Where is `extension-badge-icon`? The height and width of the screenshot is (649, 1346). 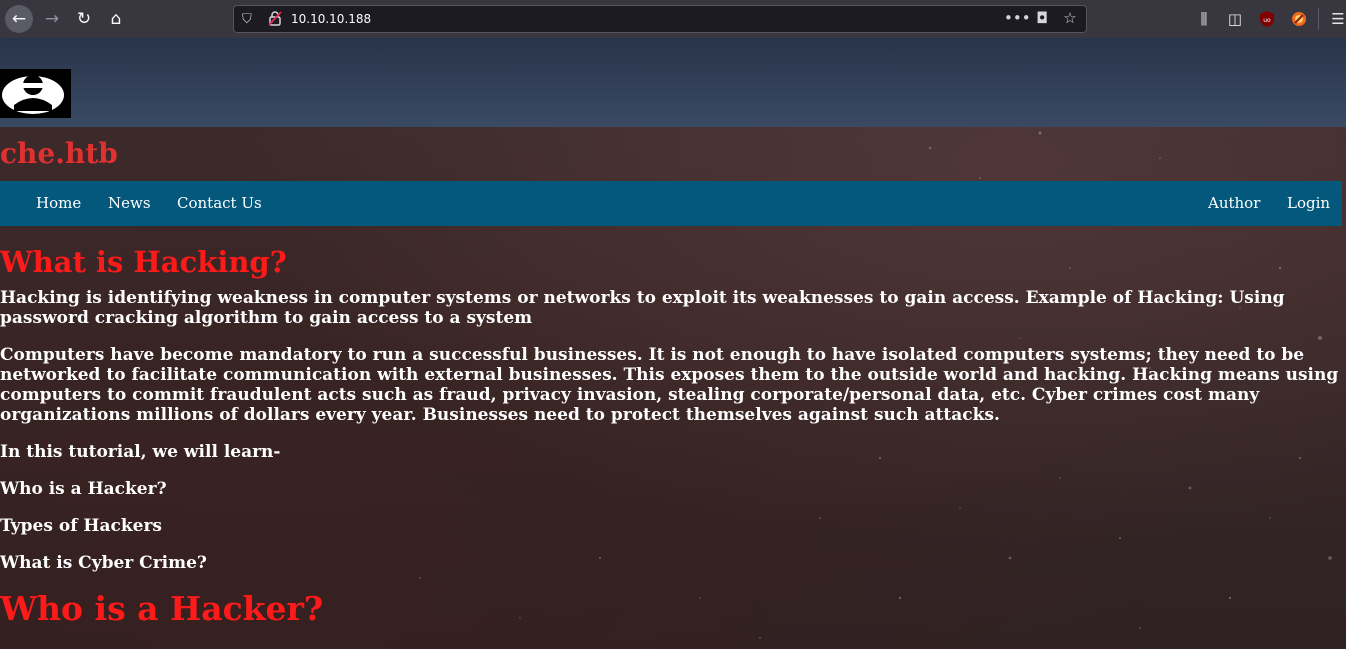 extension-badge-icon is located at coordinates (1299, 19).